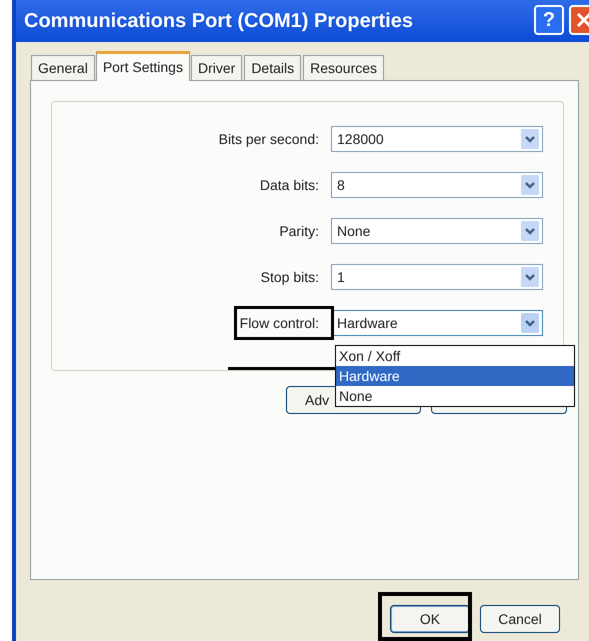 Image resolution: width=589 pixels, height=641 pixels. What do you see at coordinates (299, 231) in the screenshot?
I see `field-label: Parity:` at bounding box center [299, 231].